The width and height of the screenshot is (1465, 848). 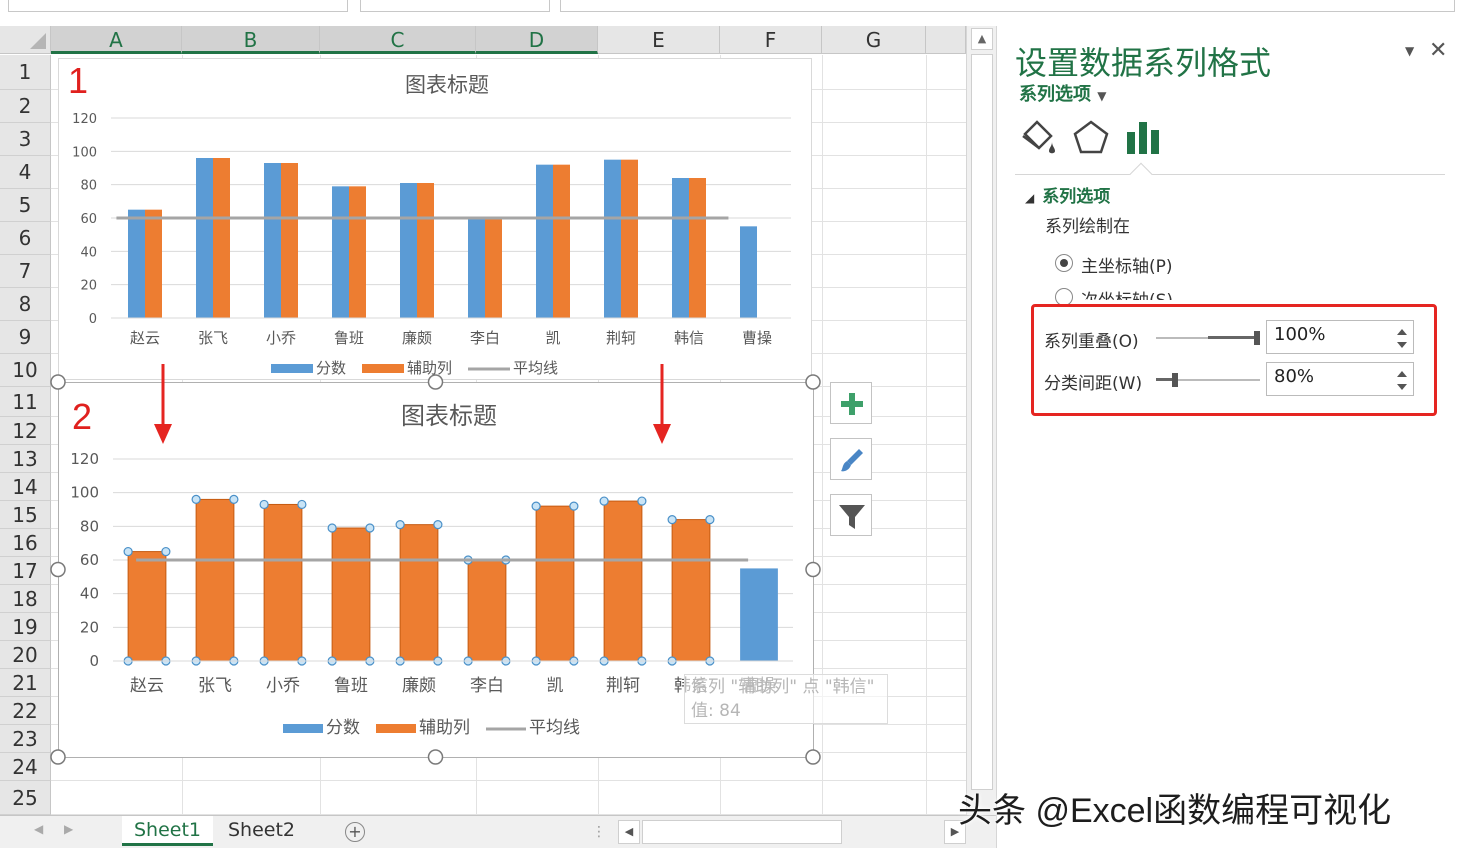 I want to click on scroll-thumb, so click(x=982, y=422).